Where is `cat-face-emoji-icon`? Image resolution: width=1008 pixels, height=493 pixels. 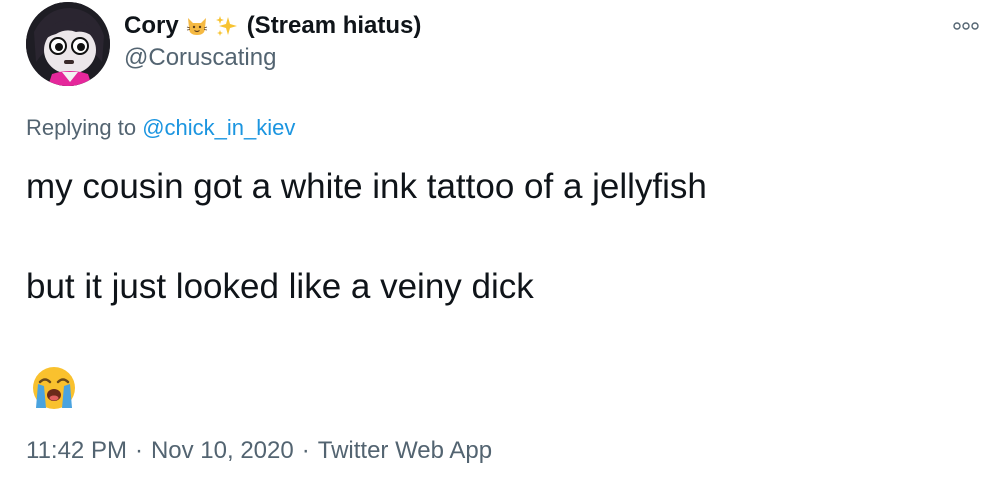
cat-face-emoji-icon is located at coordinates (197, 26).